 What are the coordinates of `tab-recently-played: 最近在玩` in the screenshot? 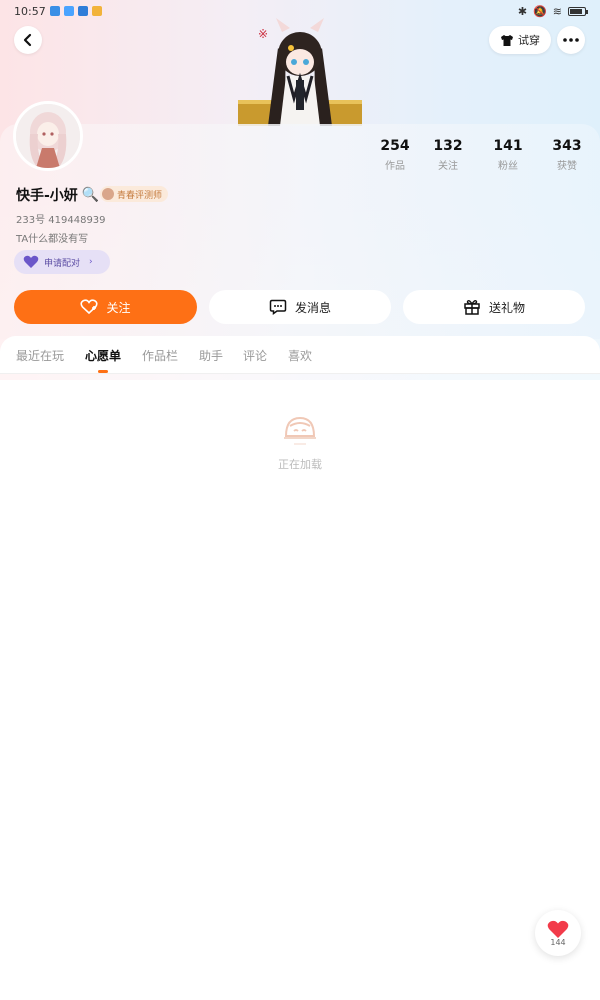 It's located at (40, 355).